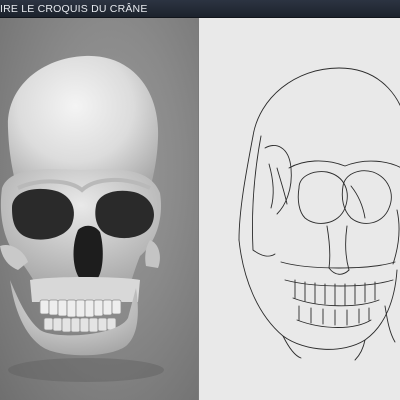  I want to click on window-title: IRE LE CROQUIS DU CRÂNE, so click(74, 9).